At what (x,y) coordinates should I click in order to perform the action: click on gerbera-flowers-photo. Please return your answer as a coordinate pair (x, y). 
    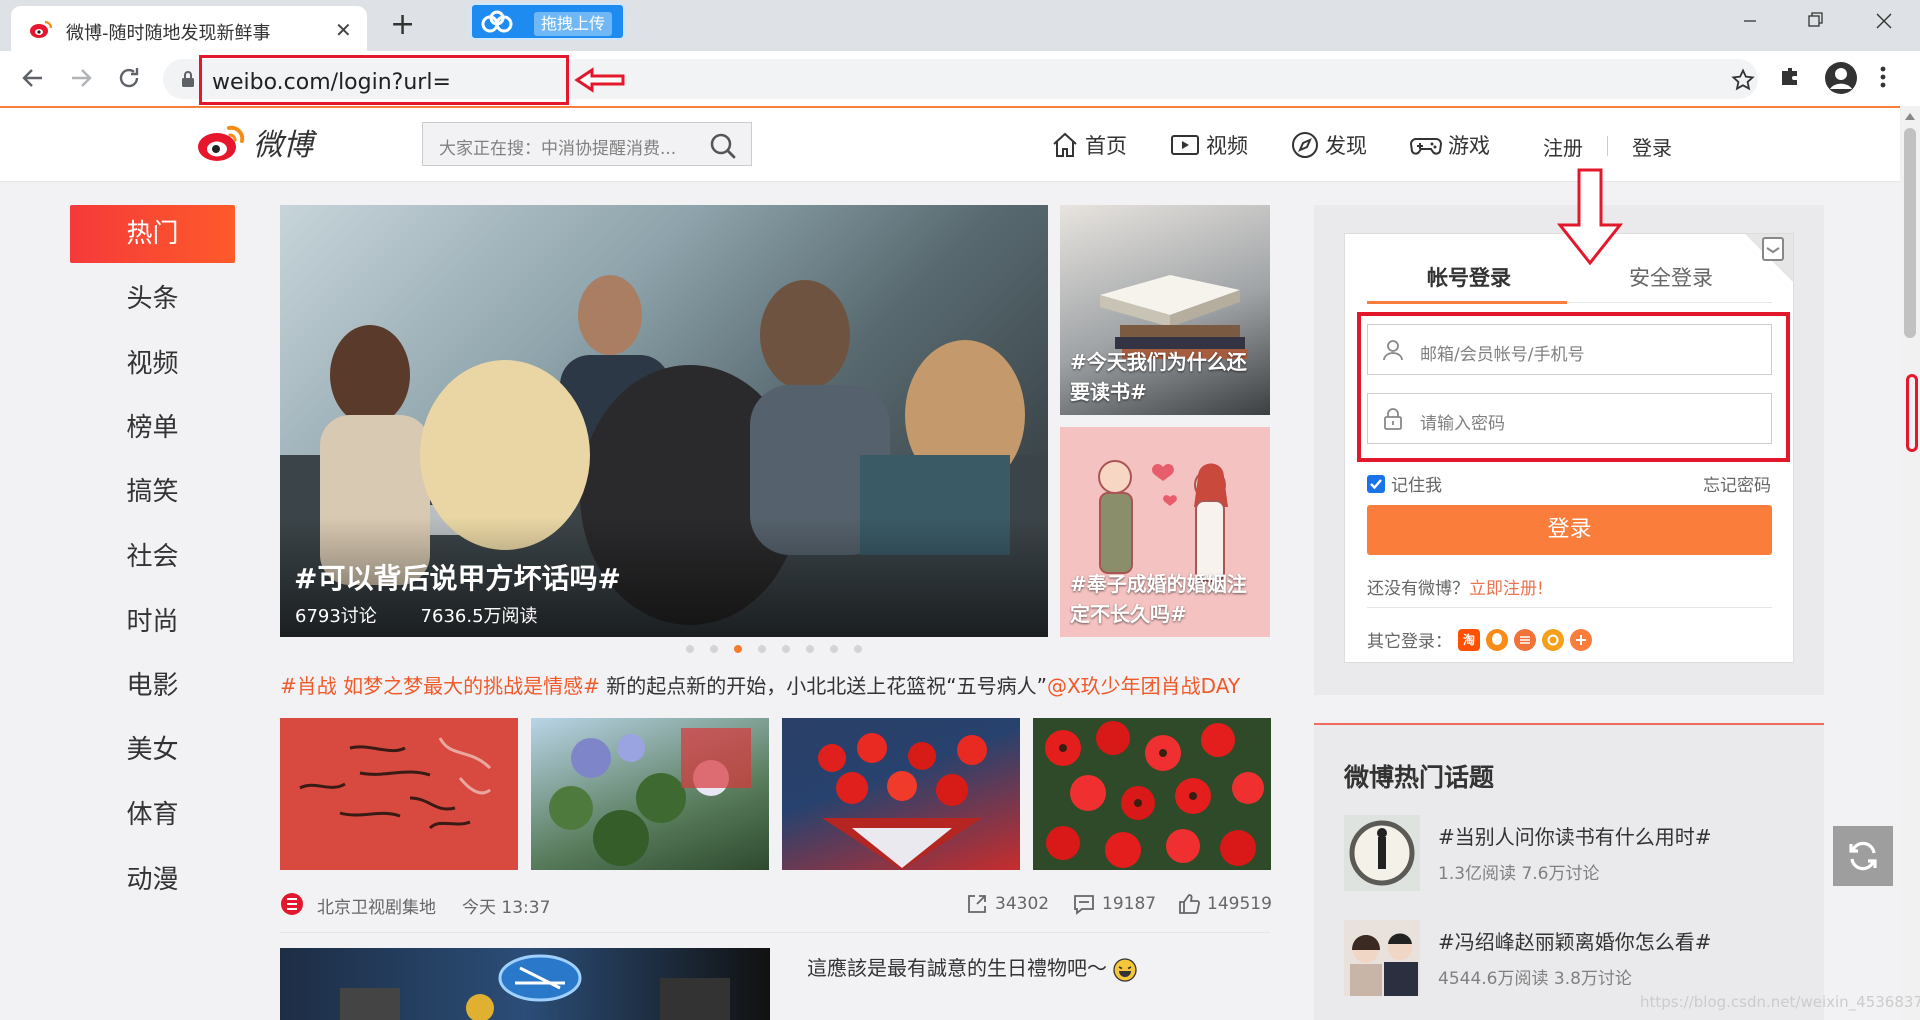
    Looking at the image, I should click on (1154, 794).